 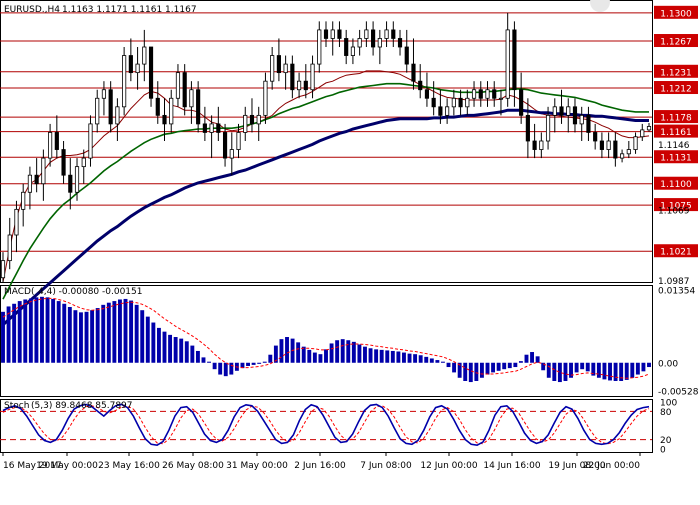 What do you see at coordinates (511, 466) in the screenshot?
I see `x-tick-label: 14 Jun 16:00` at bounding box center [511, 466].